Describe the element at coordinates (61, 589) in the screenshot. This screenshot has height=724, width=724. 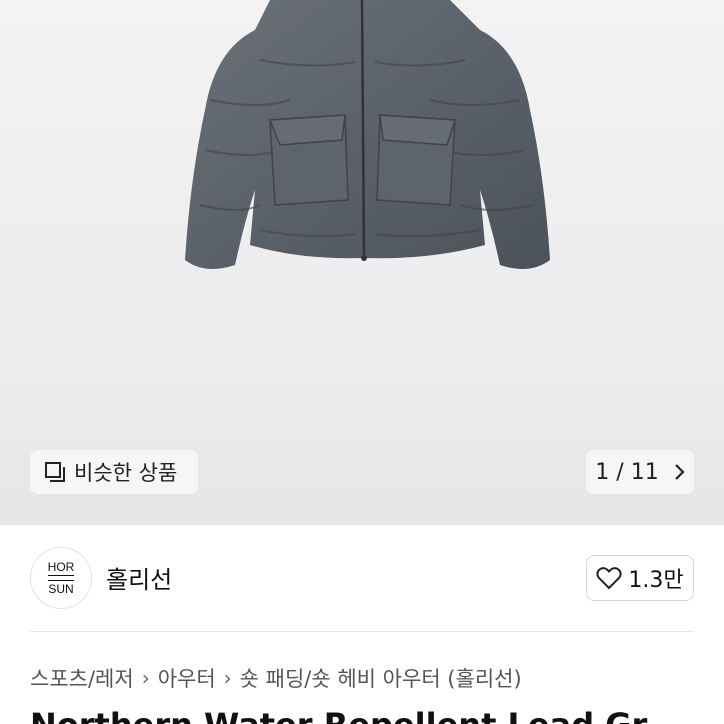
I see `brand-logo-bottom: SUN` at that location.